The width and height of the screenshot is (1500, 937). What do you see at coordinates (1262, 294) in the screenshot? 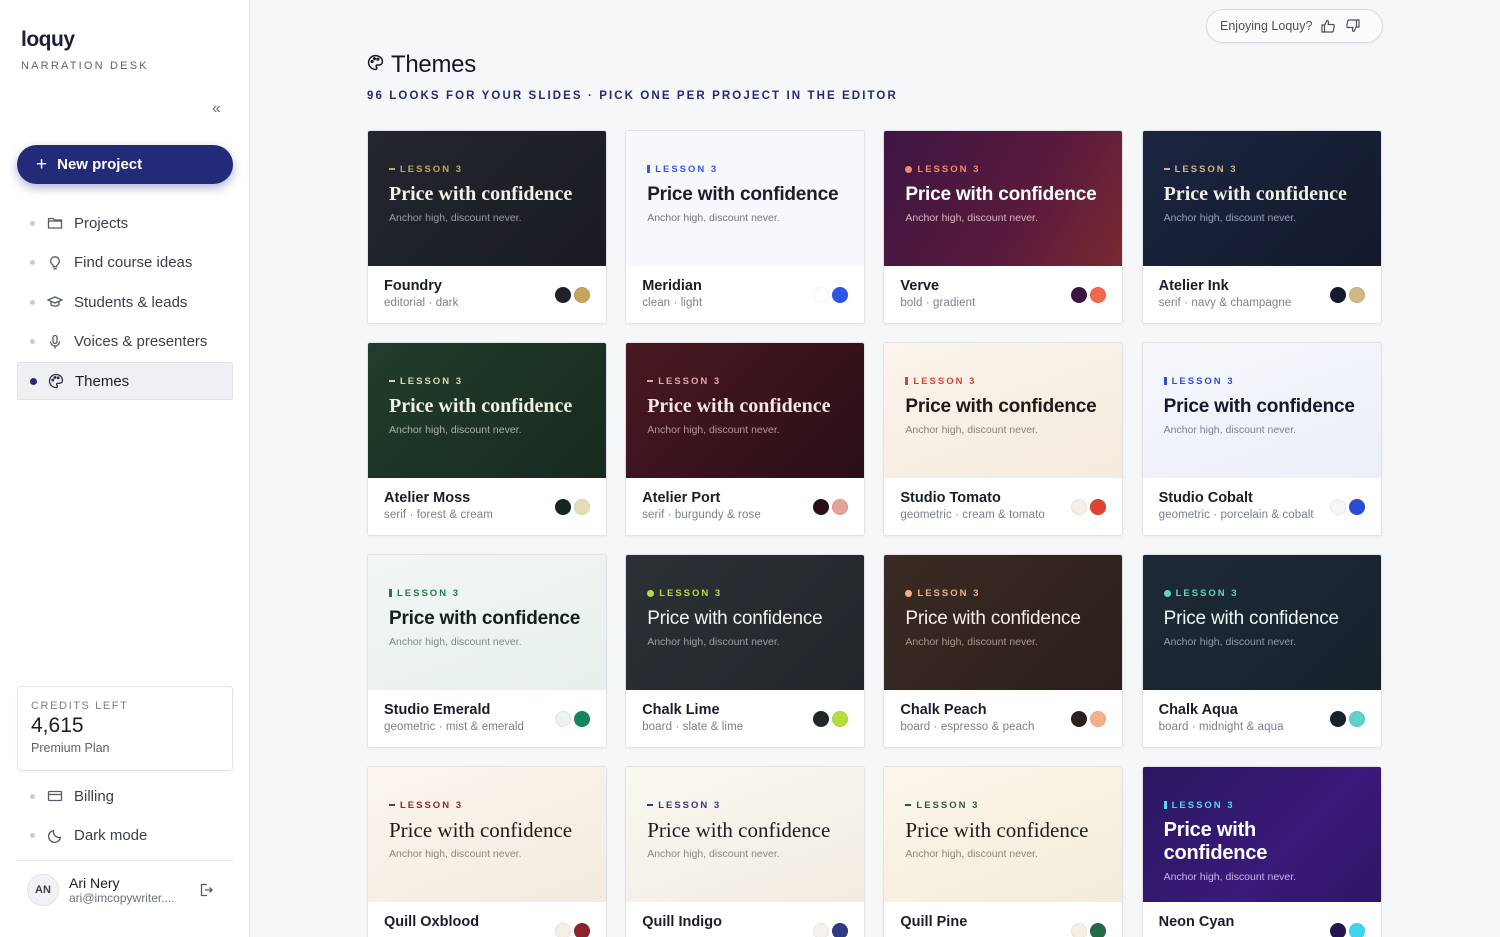
I see `theme-meta: Atelier Ink serif · navy & champagne` at bounding box center [1262, 294].